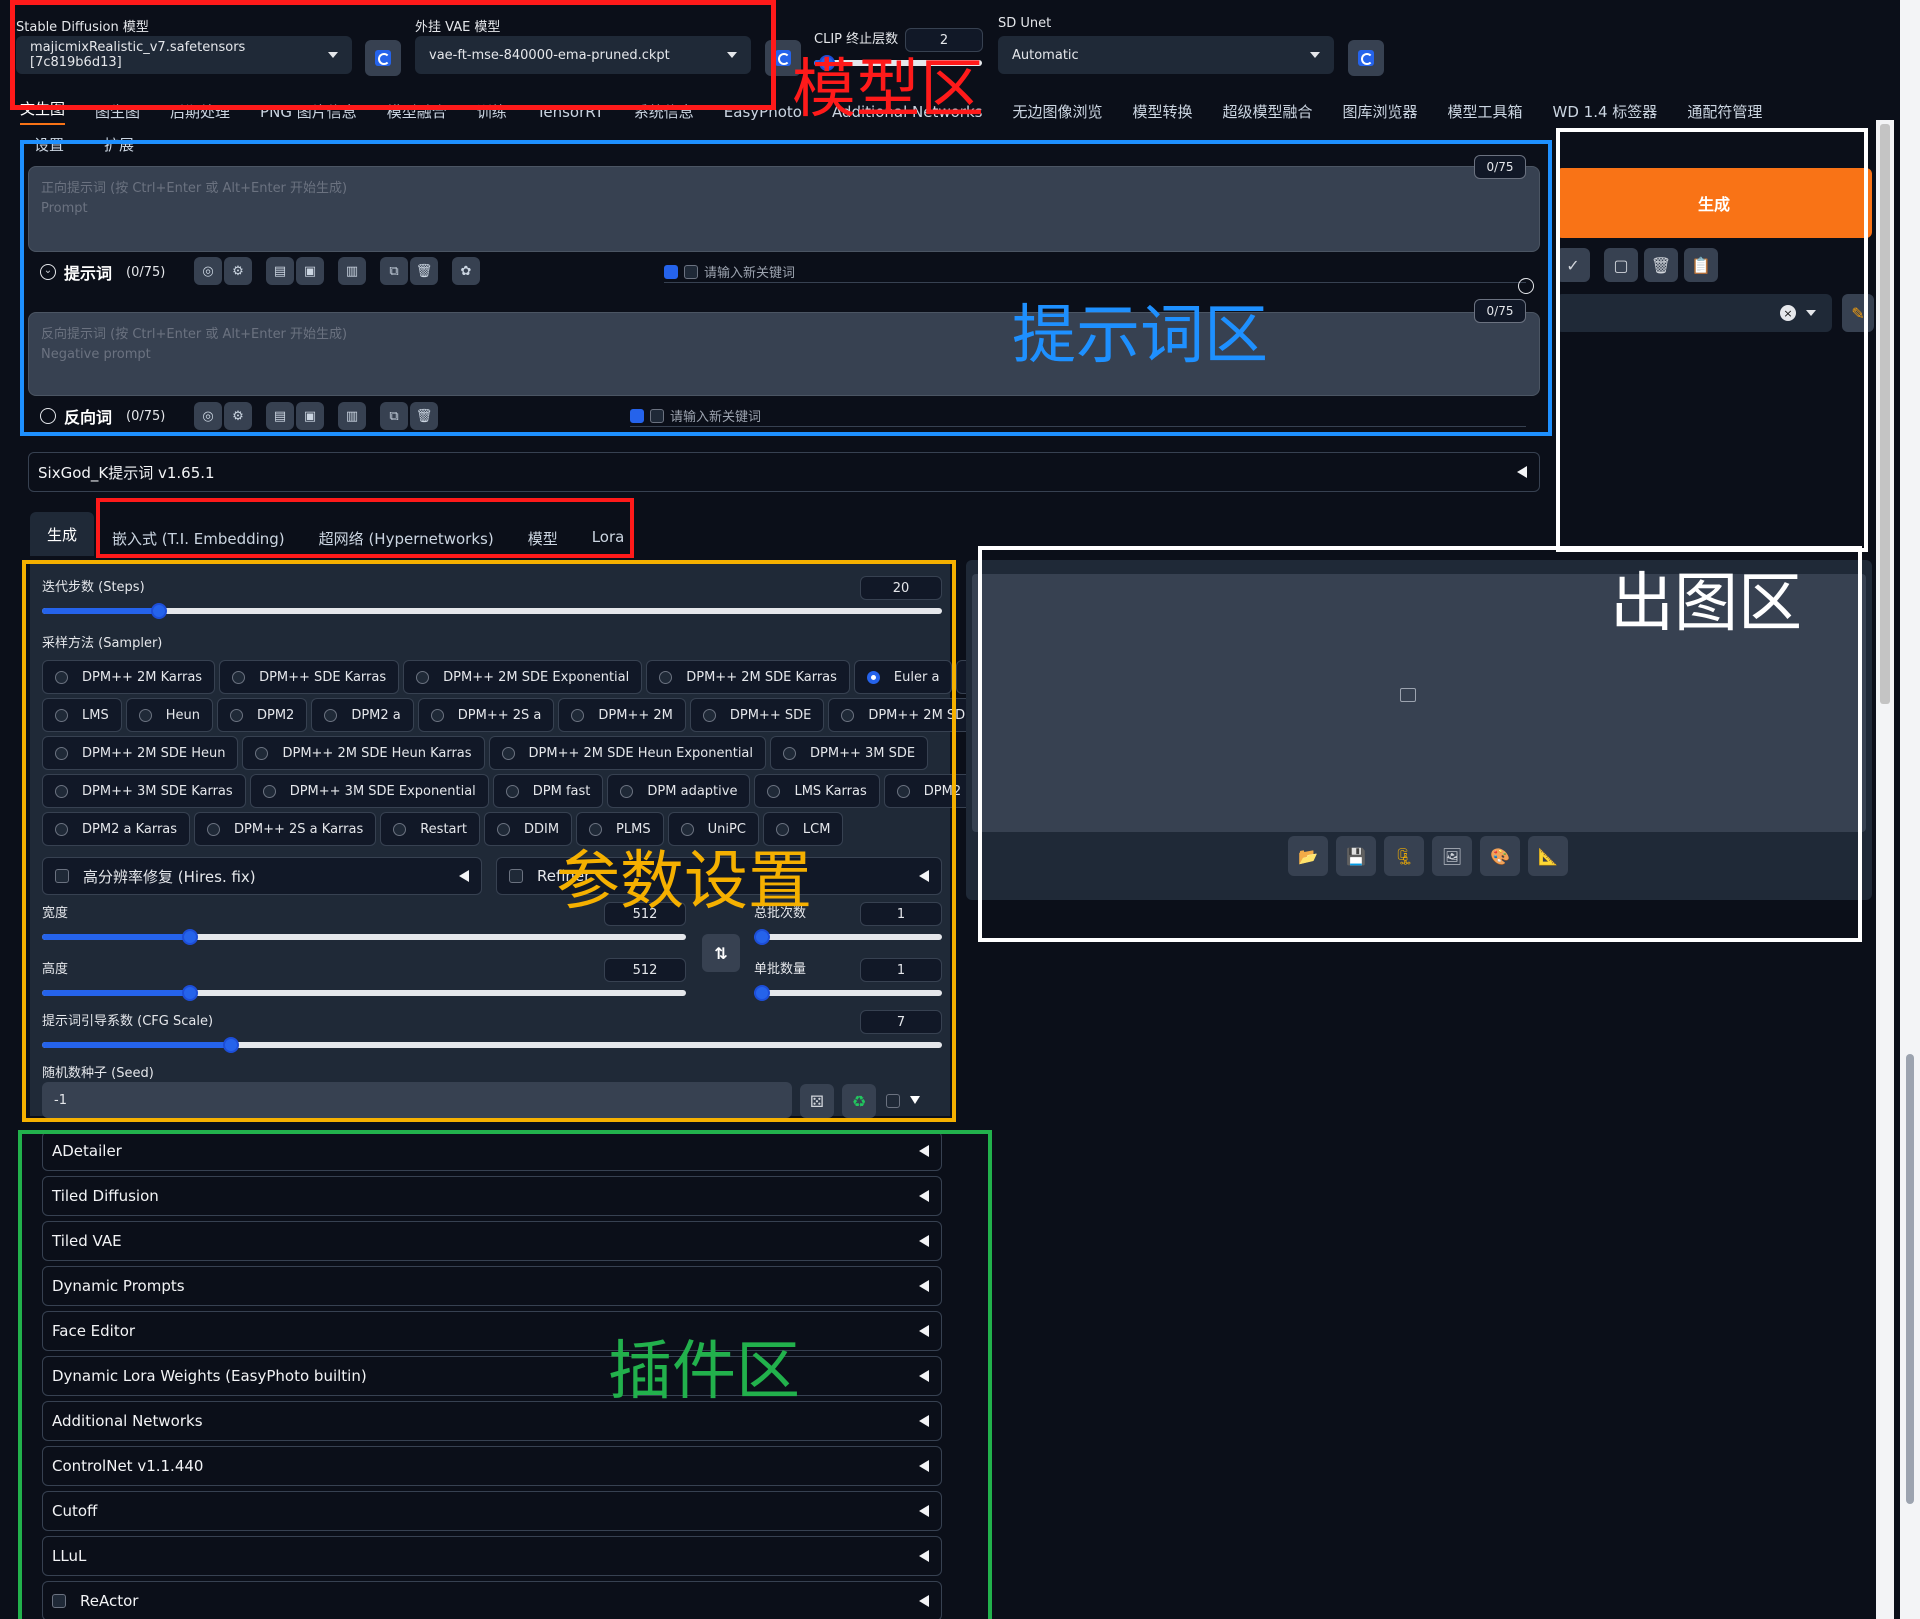 The width and height of the screenshot is (1920, 1619). Describe the element at coordinates (543, 538) in the screenshot. I see `subtab-checkpoints: 模型` at that location.